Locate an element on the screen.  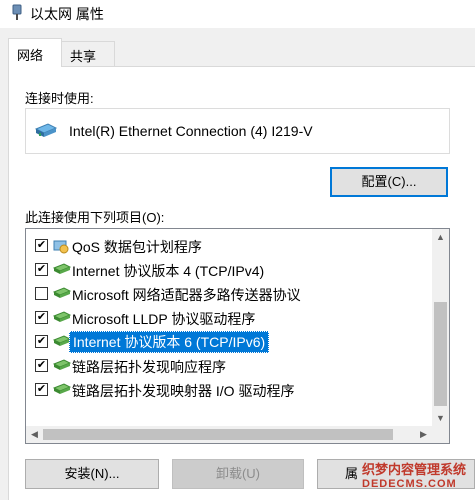
horizontal-scroll-thumb is located at coordinates (218, 434).